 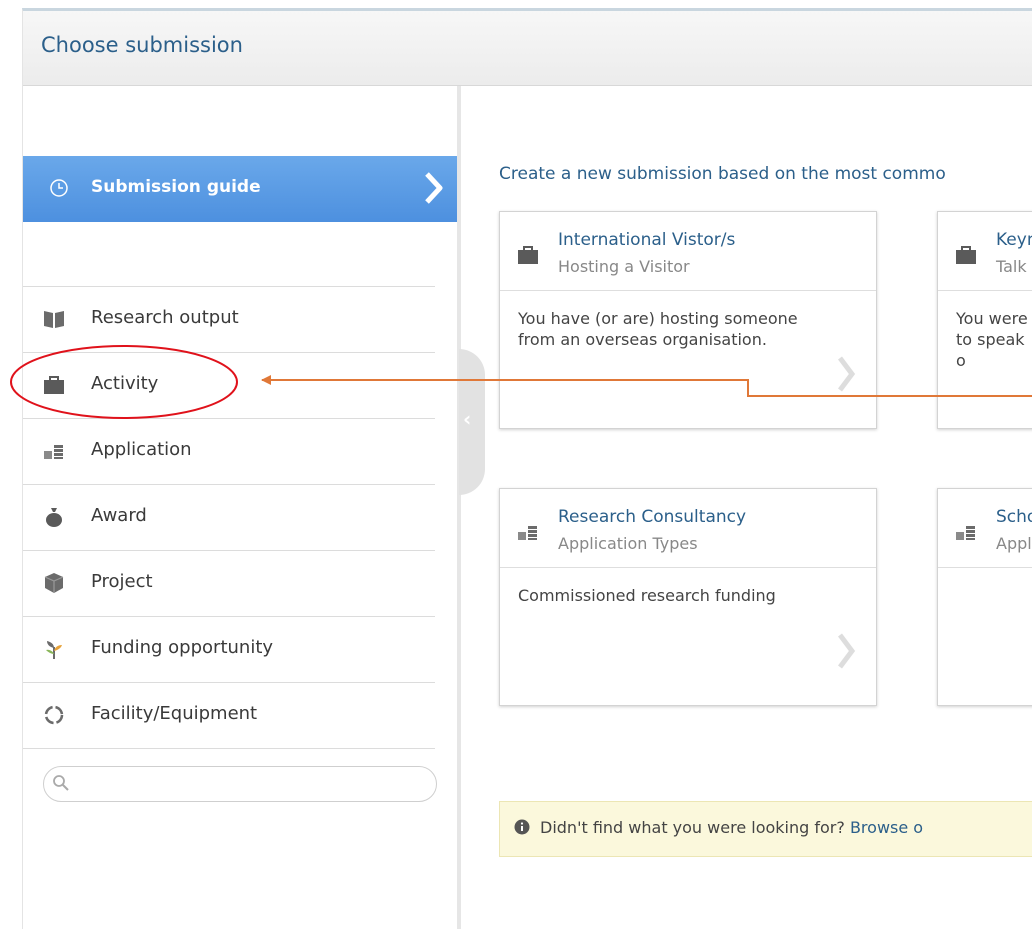 I want to click on browse-link: Browse o, so click(x=886, y=827).